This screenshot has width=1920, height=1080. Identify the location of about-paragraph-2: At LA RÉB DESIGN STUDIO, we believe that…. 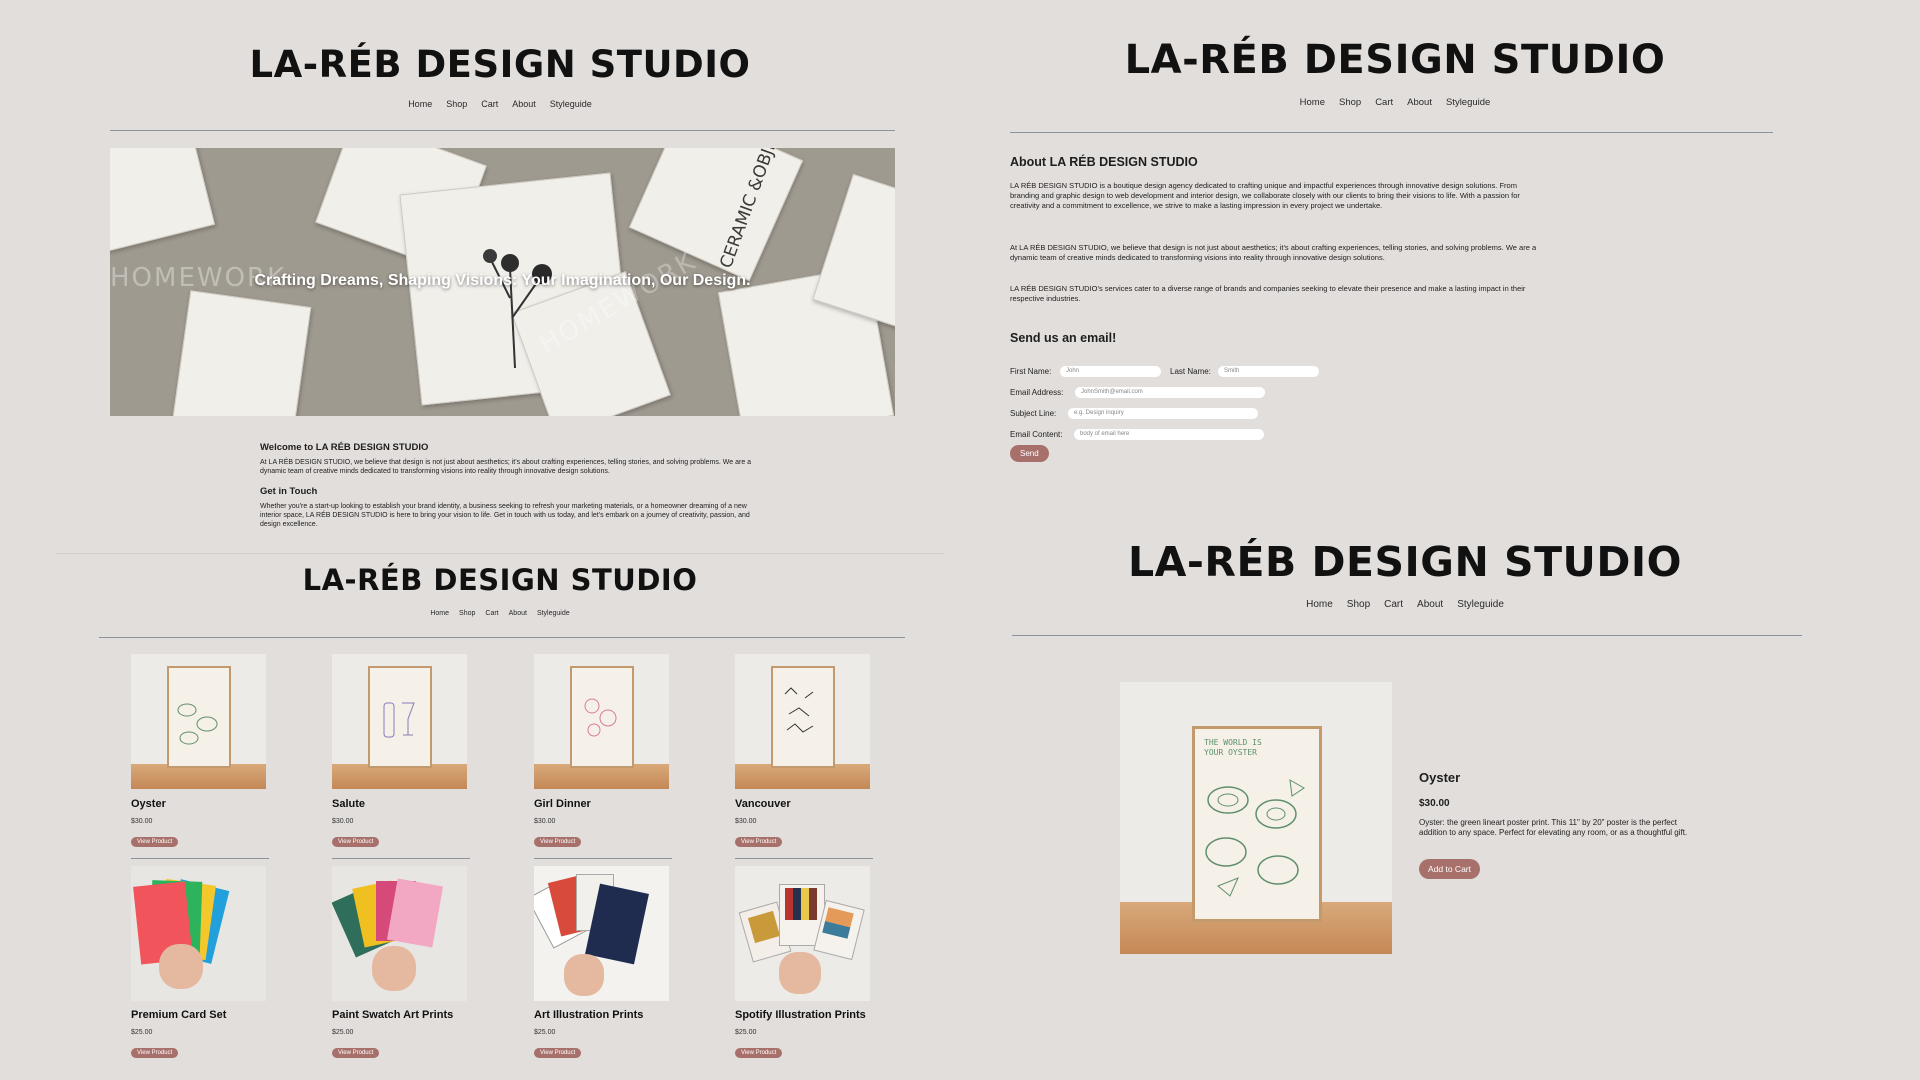
(1273, 252).